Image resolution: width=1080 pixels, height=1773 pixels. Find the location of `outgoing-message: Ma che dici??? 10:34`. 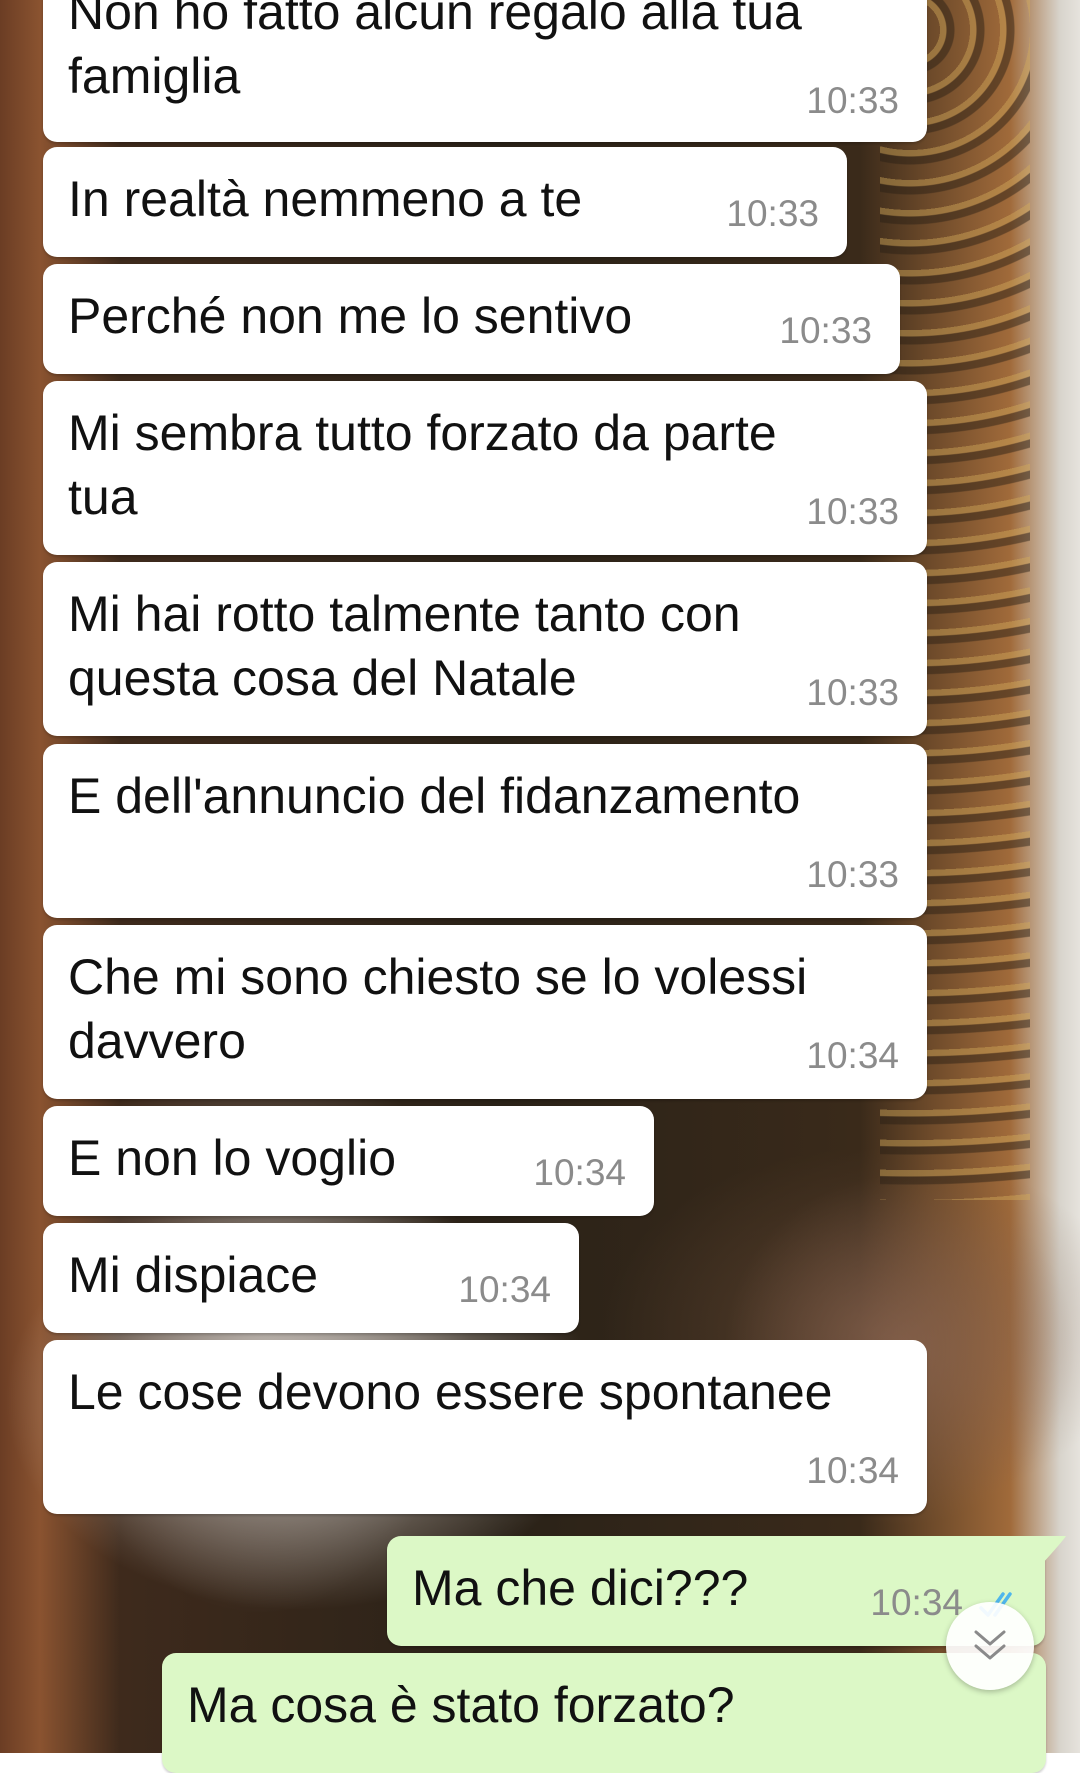

outgoing-message: Ma che dici??? 10:34 is located at coordinates (716, 1591).